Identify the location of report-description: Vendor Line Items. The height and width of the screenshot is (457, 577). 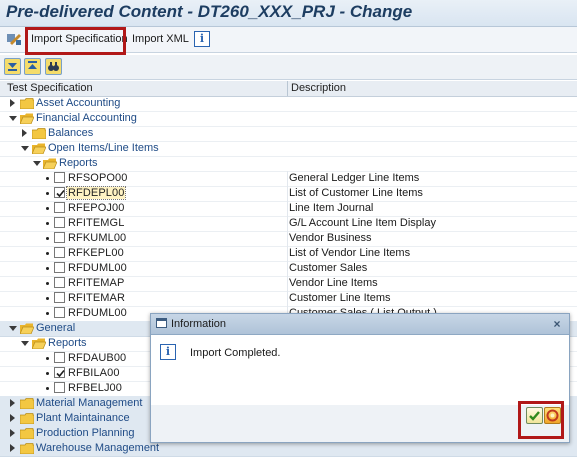
(333, 283).